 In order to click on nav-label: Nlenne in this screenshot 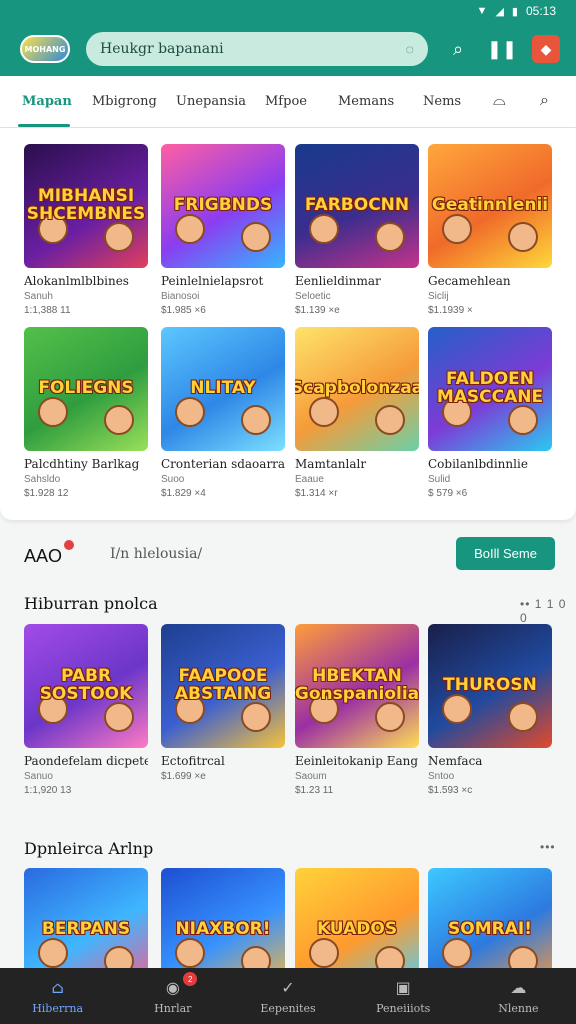, I will do `click(518, 1008)`.